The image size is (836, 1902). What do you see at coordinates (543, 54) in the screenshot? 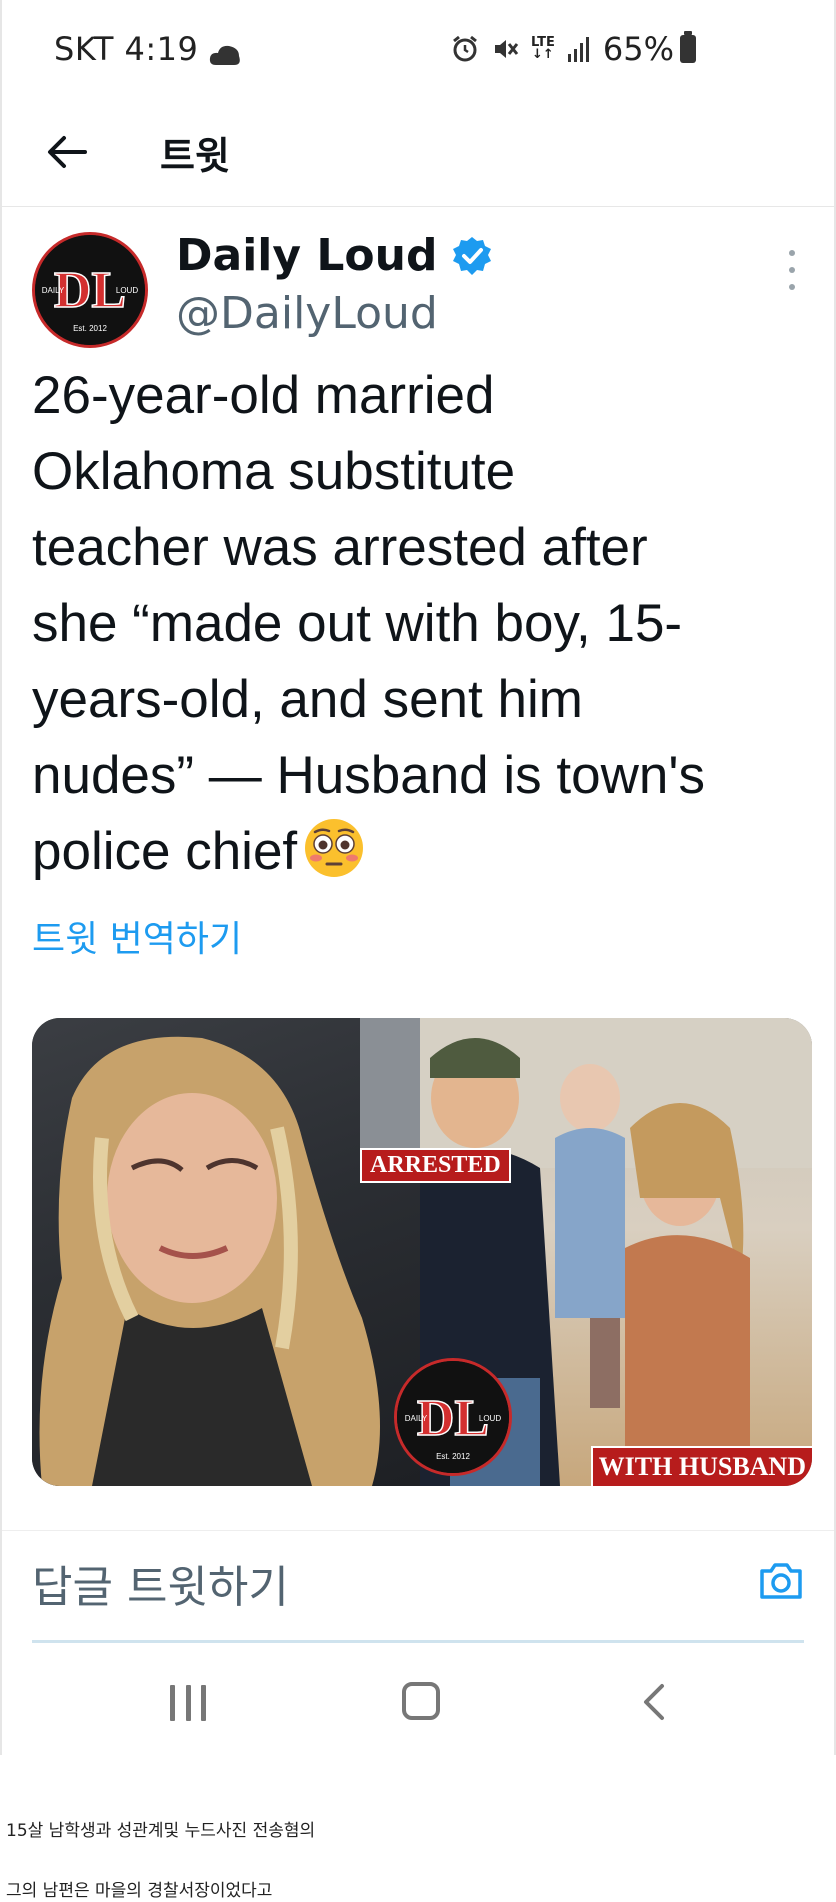
I see `lte-arrows: ↓↑` at bounding box center [543, 54].